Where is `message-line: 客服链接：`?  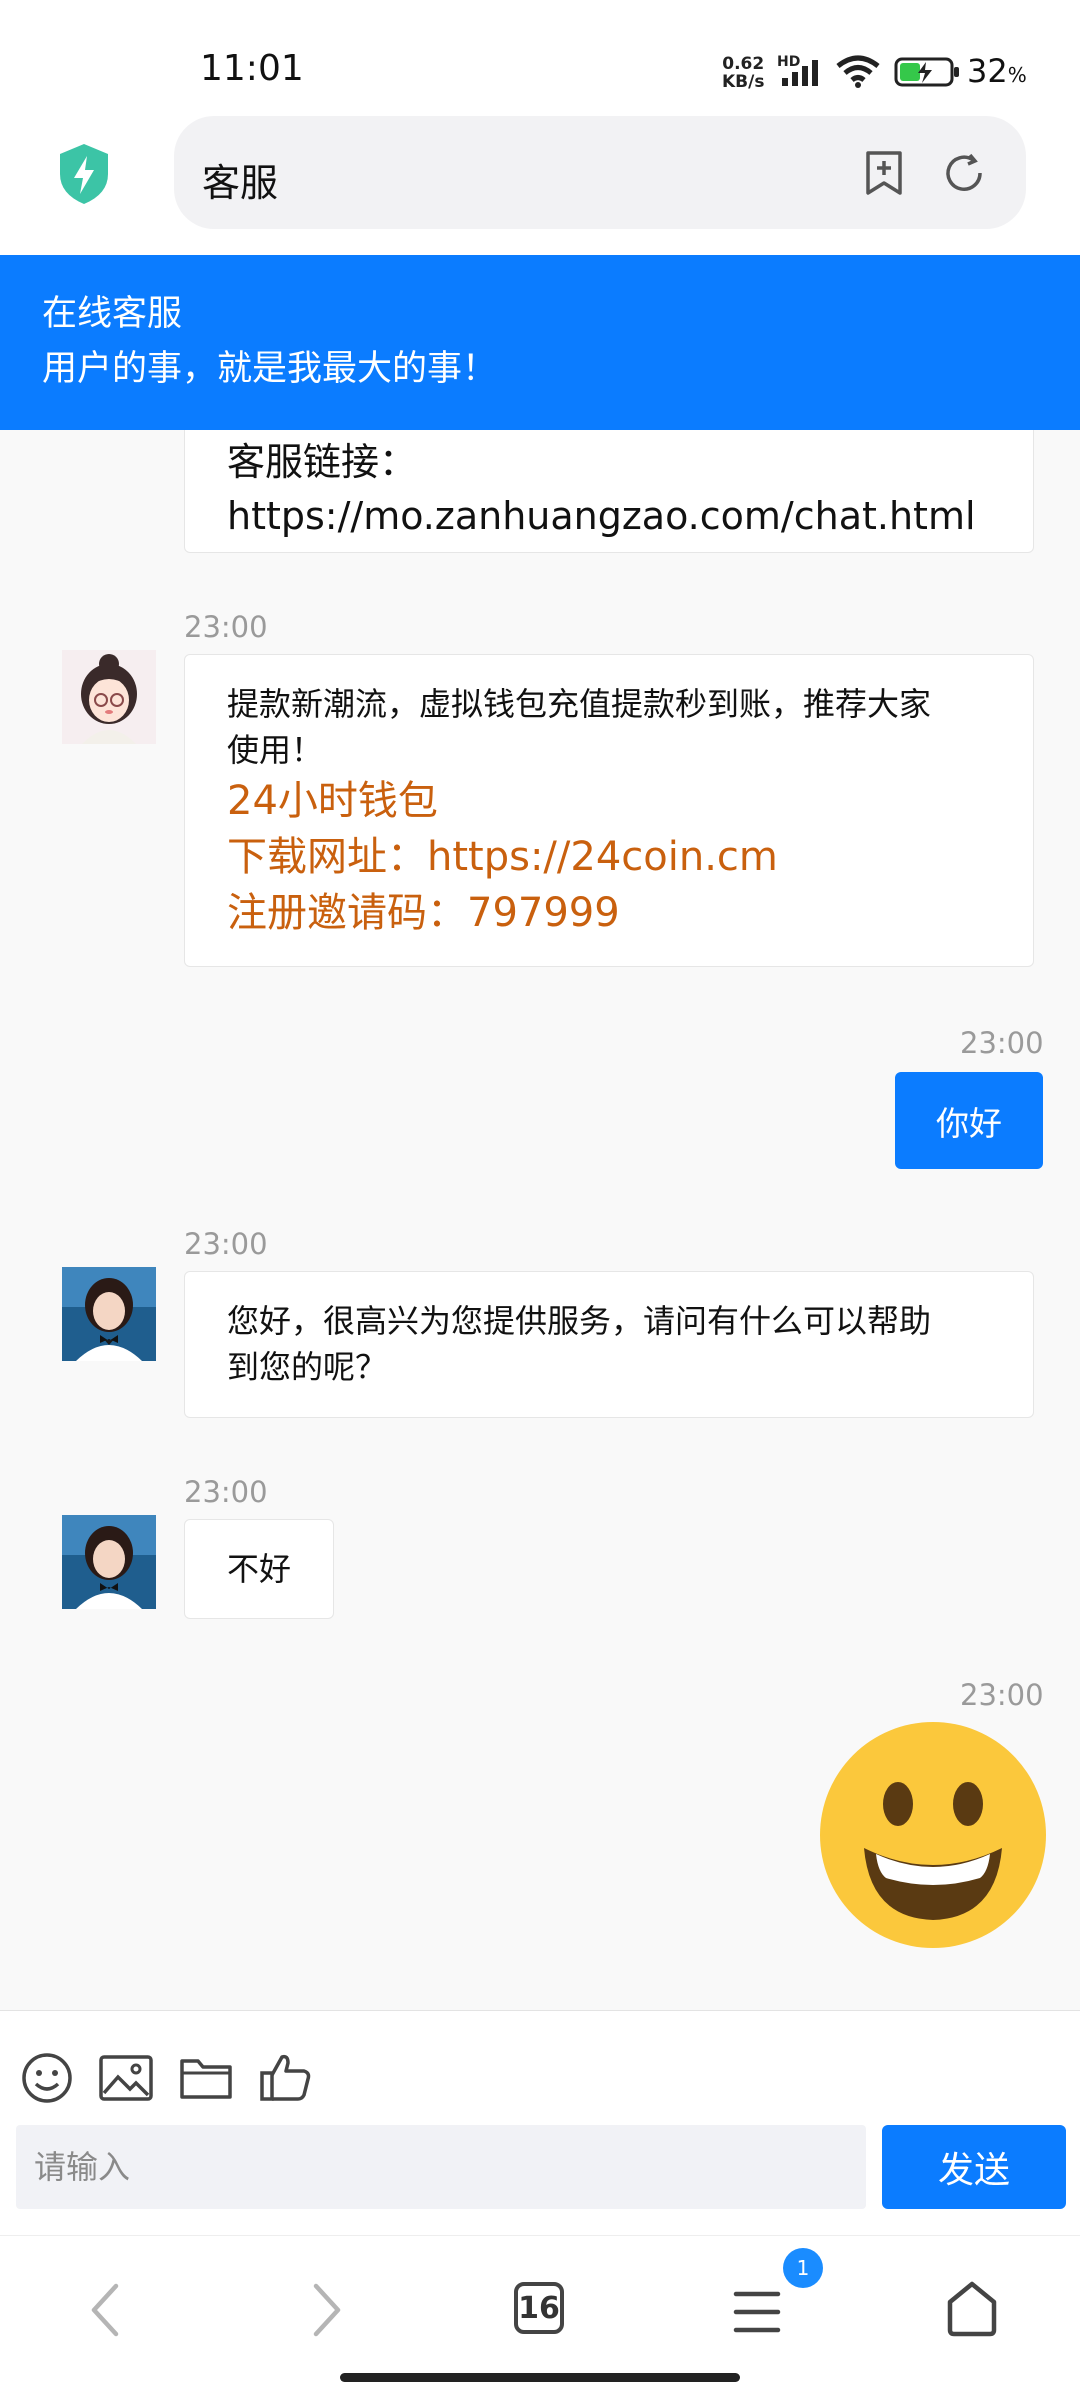
message-line: 客服链接： is located at coordinates (322, 462).